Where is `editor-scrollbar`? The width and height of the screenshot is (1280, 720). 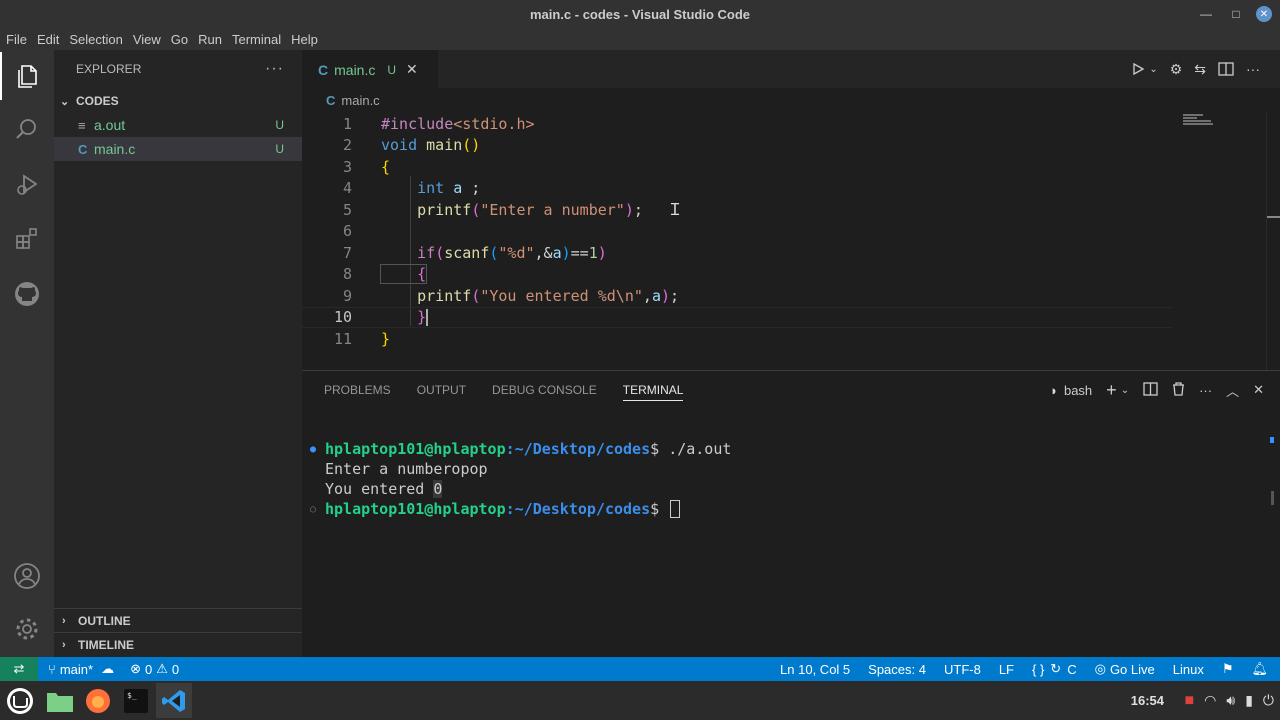
editor-scrollbar is located at coordinates (1273, 241).